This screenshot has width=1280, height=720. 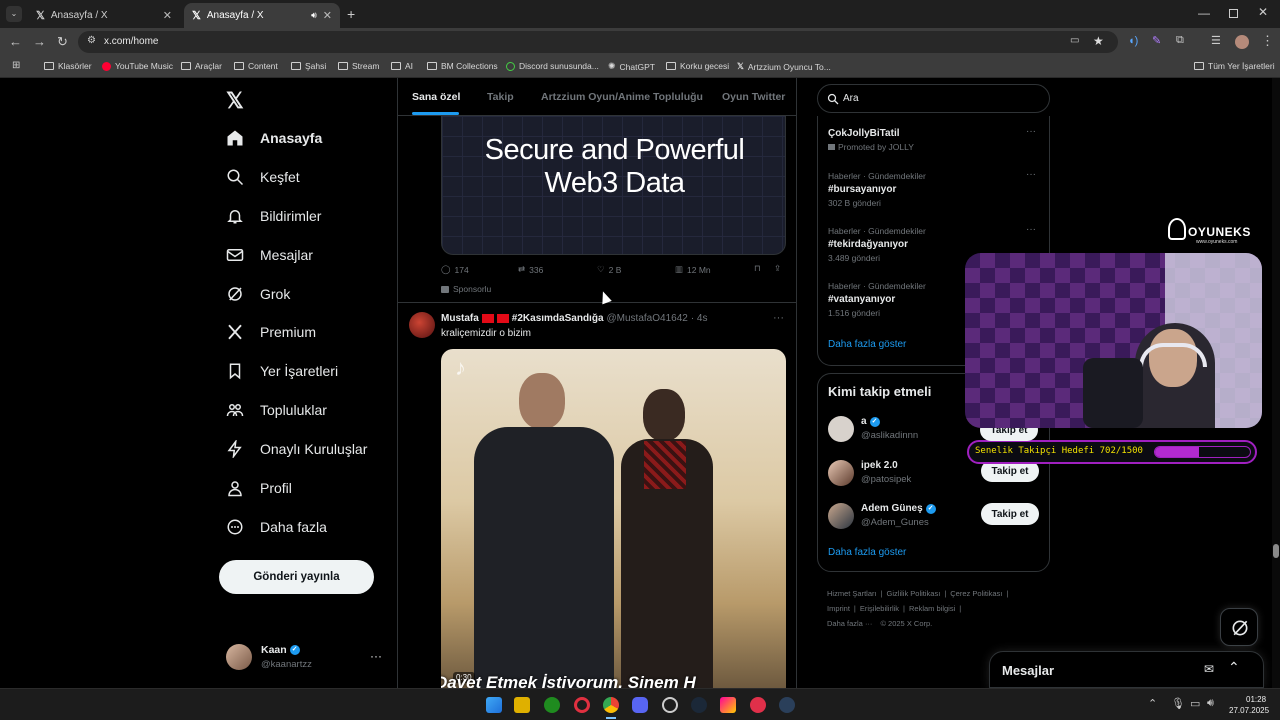 I want to click on tab-following: Takip, so click(x=500, y=97).